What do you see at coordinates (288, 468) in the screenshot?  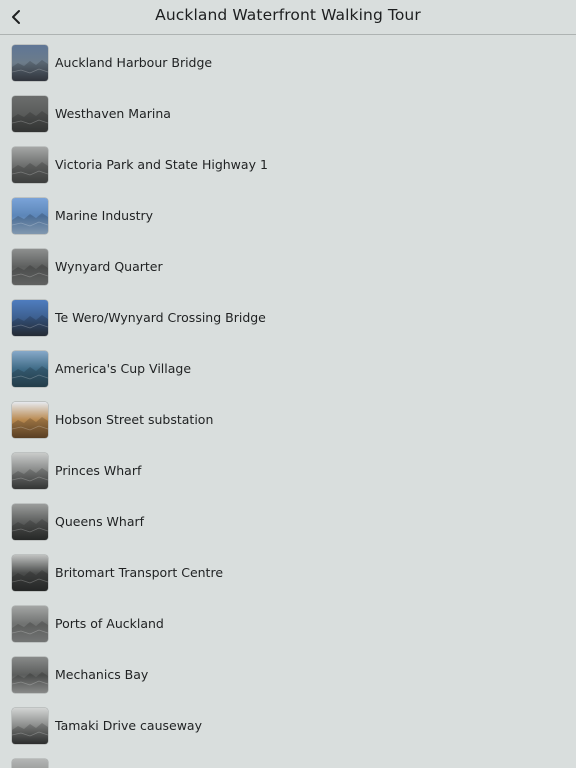 I see `list-item: Princes Wharf` at bounding box center [288, 468].